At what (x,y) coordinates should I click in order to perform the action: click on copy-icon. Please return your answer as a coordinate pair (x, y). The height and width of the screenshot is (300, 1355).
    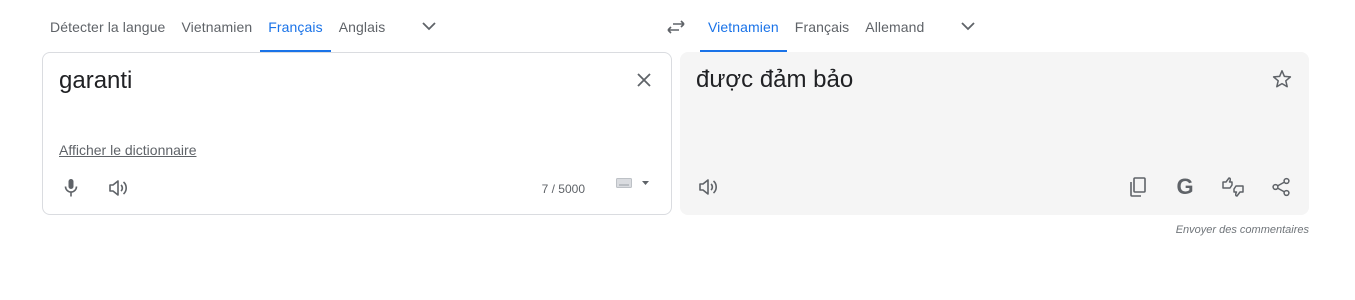
    Looking at the image, I should click on (1138, 187).